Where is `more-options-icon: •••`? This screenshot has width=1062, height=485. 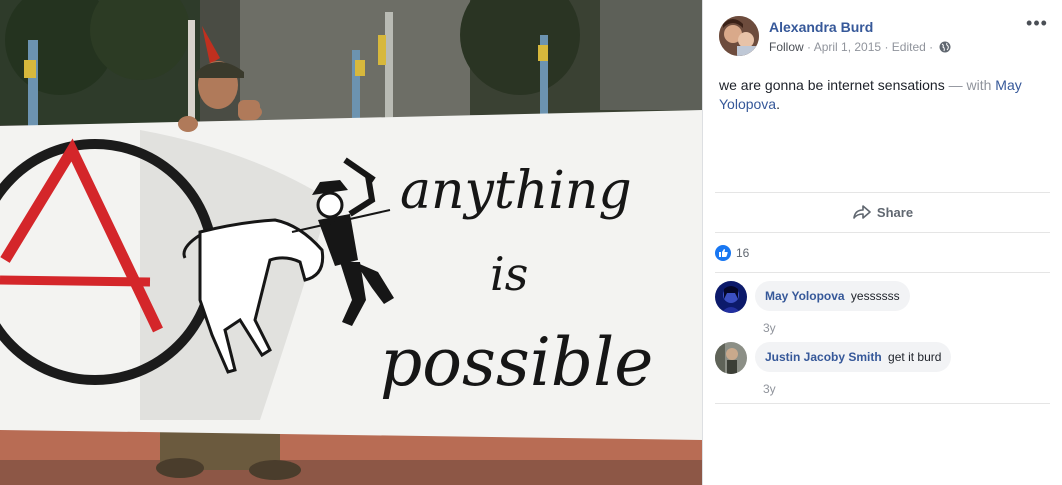
more-options-icon: ••• is located at coordinates (1037, 25).